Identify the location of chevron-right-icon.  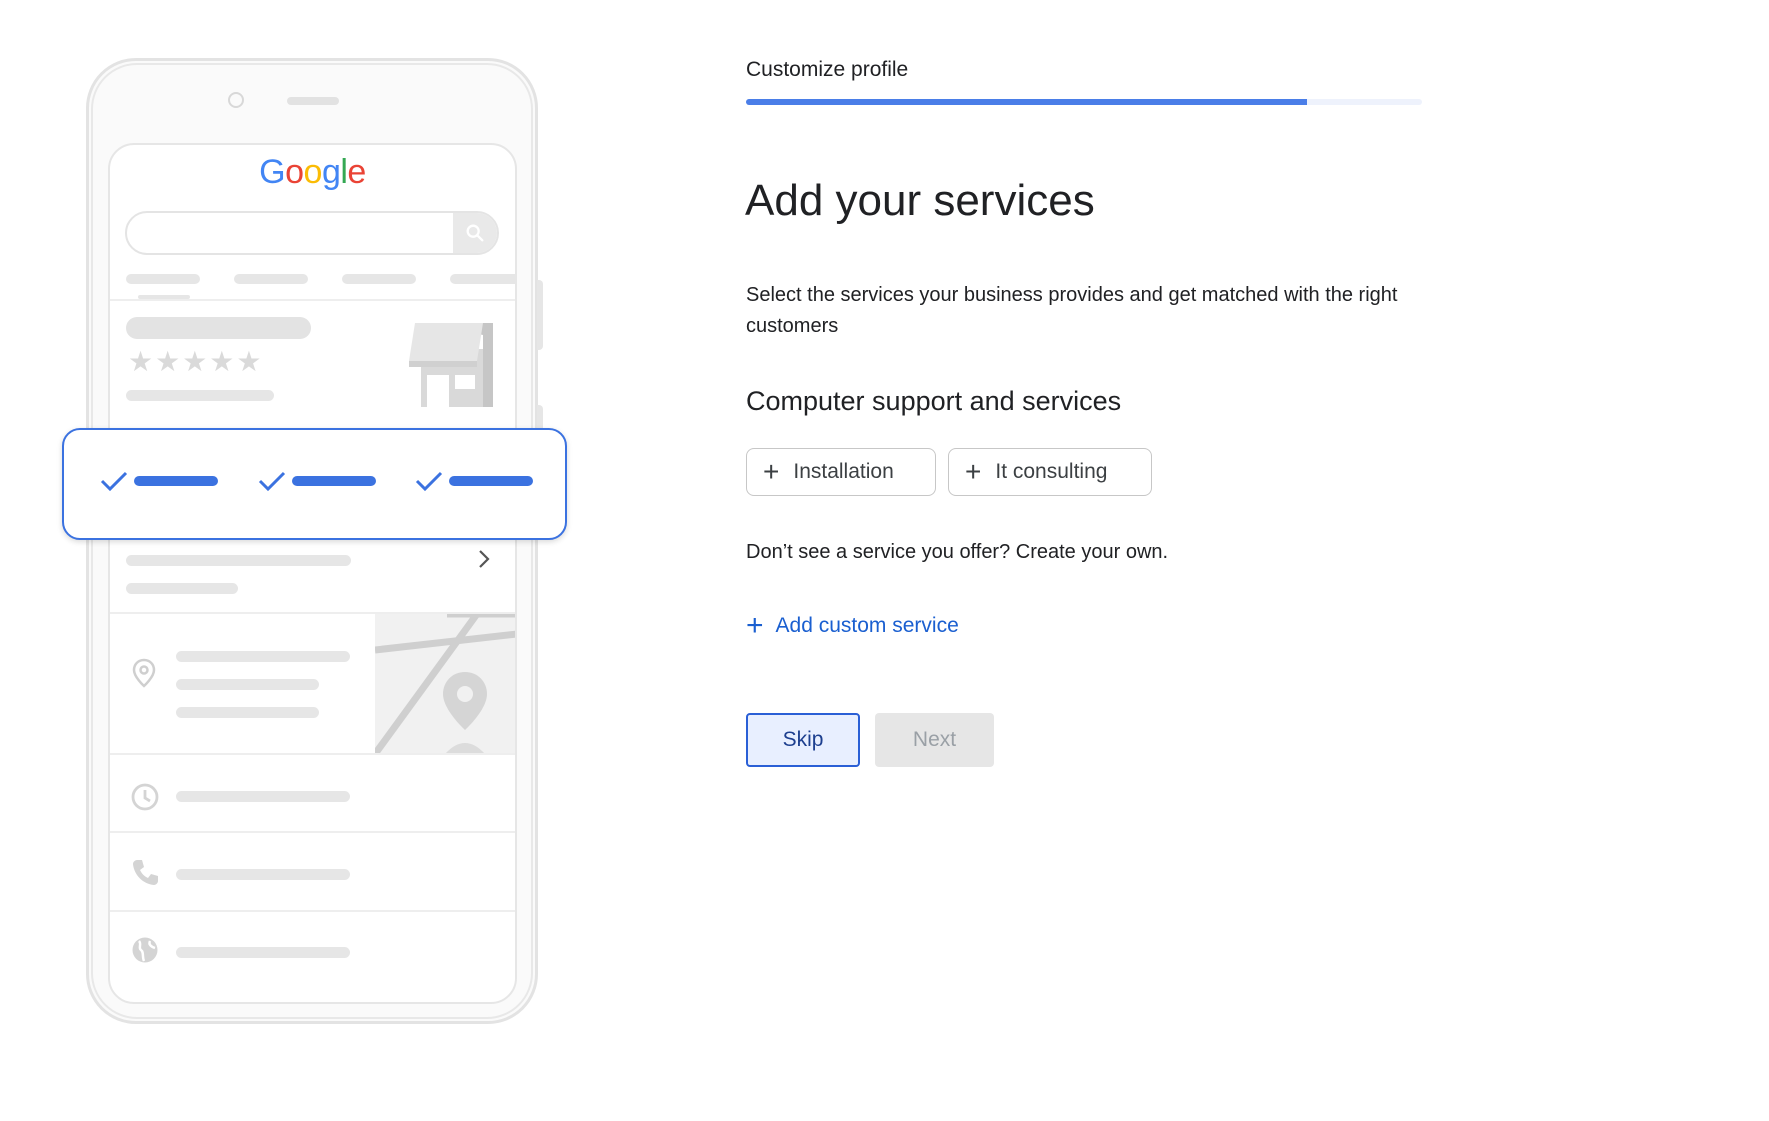
(484, 561).